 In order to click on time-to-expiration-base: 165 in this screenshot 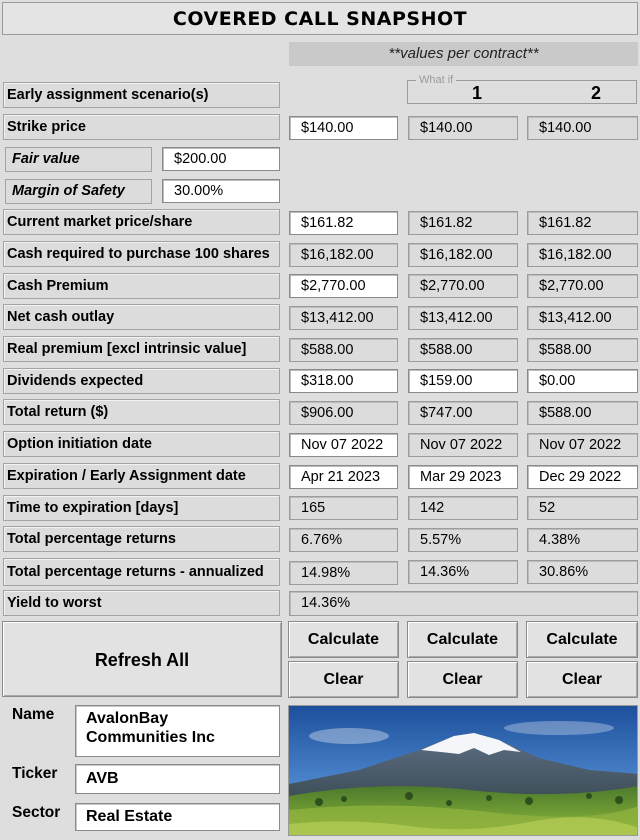, I will do `click(343, 508)`.